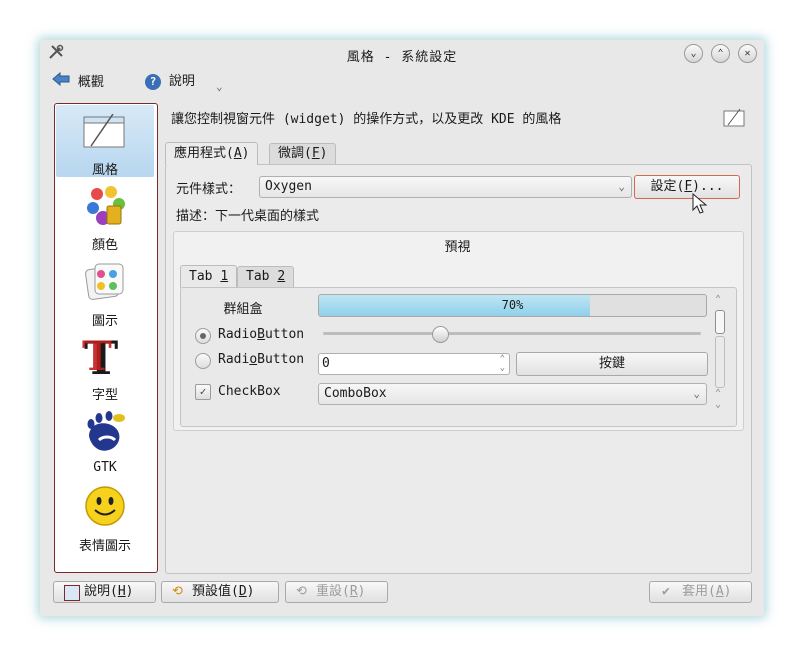 This screenshot has width=804, height=657. I want to click on reset-accel: R, so click(353, 591).